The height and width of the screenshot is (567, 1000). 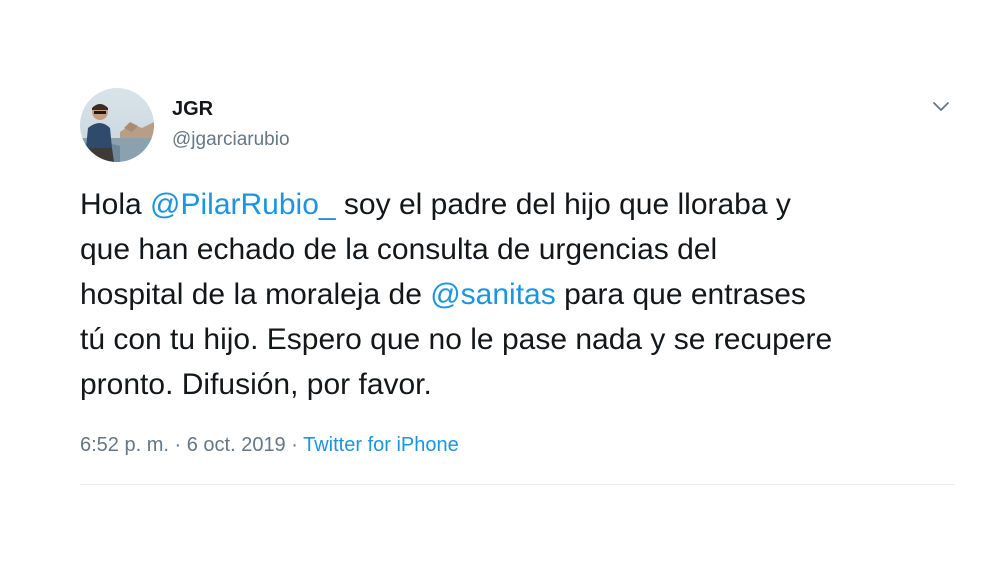 What do you see at coordinates (115, 204) in the screenshot?
I see `tweet-text-segment: Hola` at bounding box center [115, 204].